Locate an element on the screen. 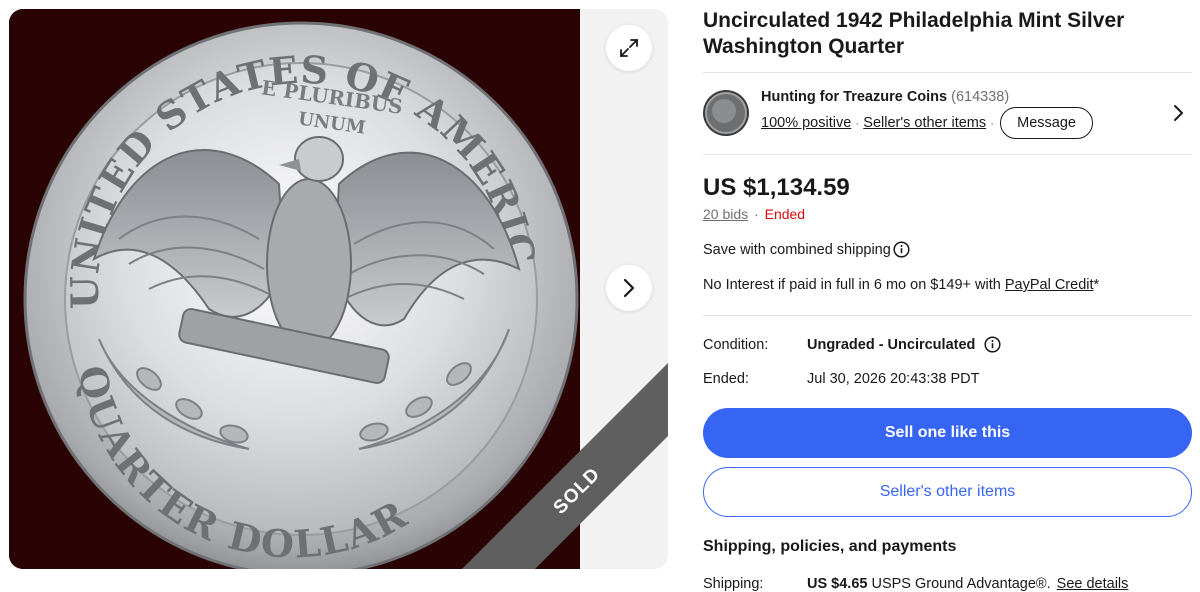  seller-name: Hunting for Treazure Coins (614338) is located at coordinates (885, 97).